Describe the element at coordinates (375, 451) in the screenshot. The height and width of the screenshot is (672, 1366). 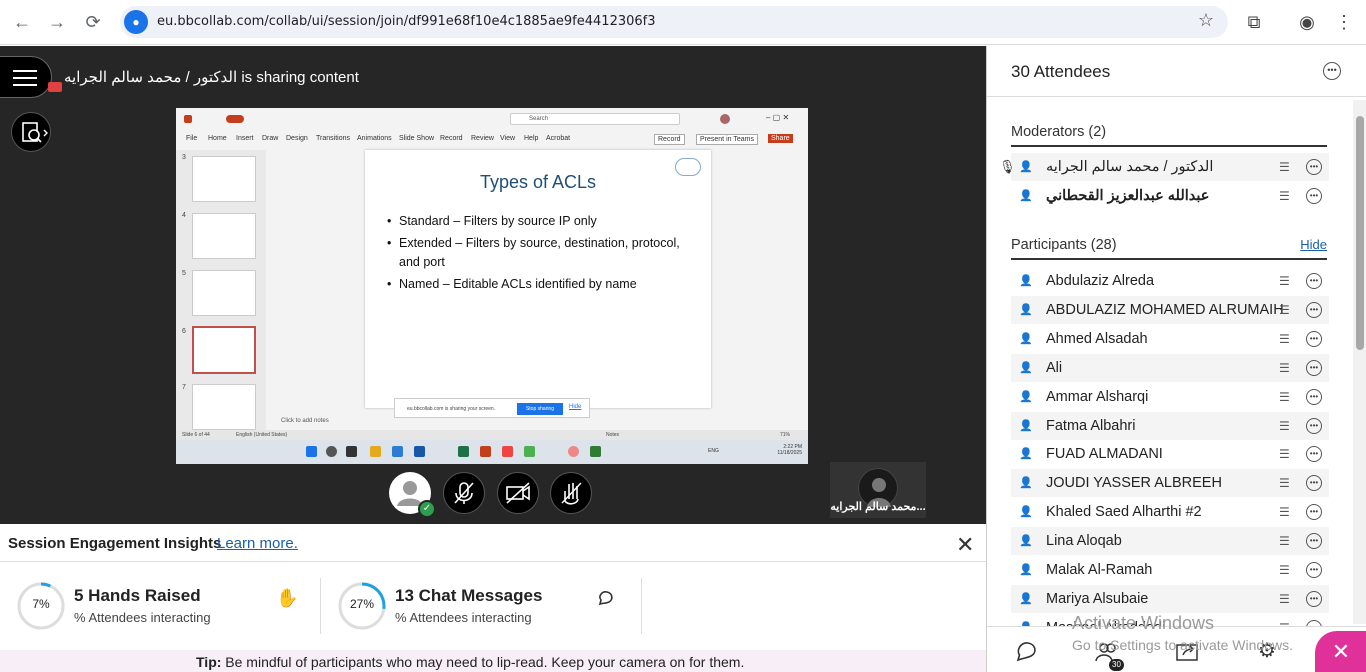
I see `folder-icon` at that location.